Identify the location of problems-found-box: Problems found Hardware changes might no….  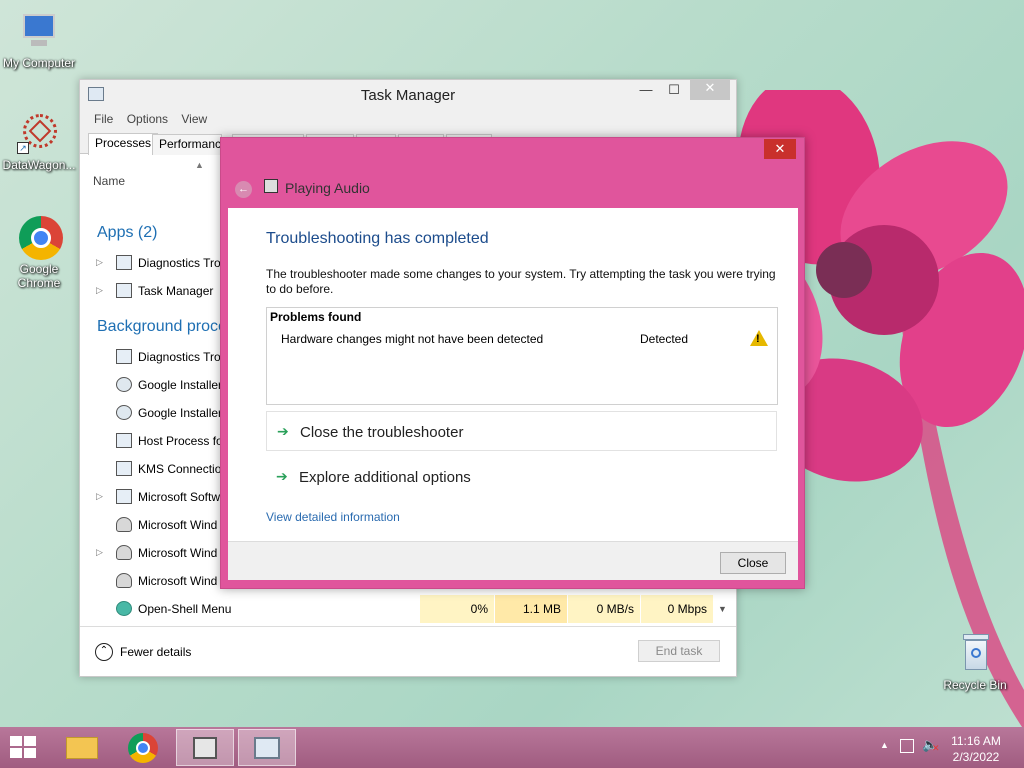
(522, 356).